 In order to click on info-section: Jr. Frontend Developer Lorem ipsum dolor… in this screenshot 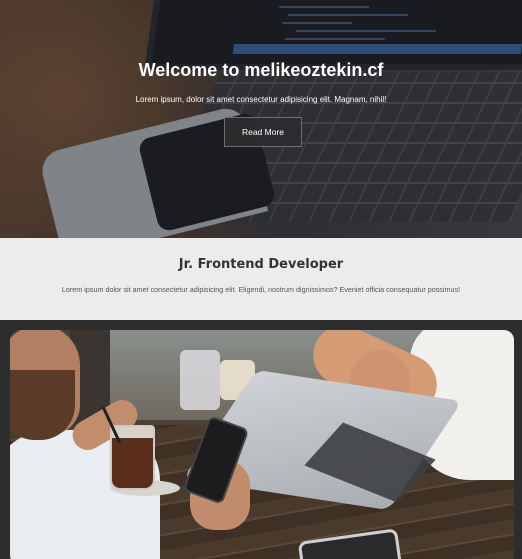, I will do `click(261, 279)`.